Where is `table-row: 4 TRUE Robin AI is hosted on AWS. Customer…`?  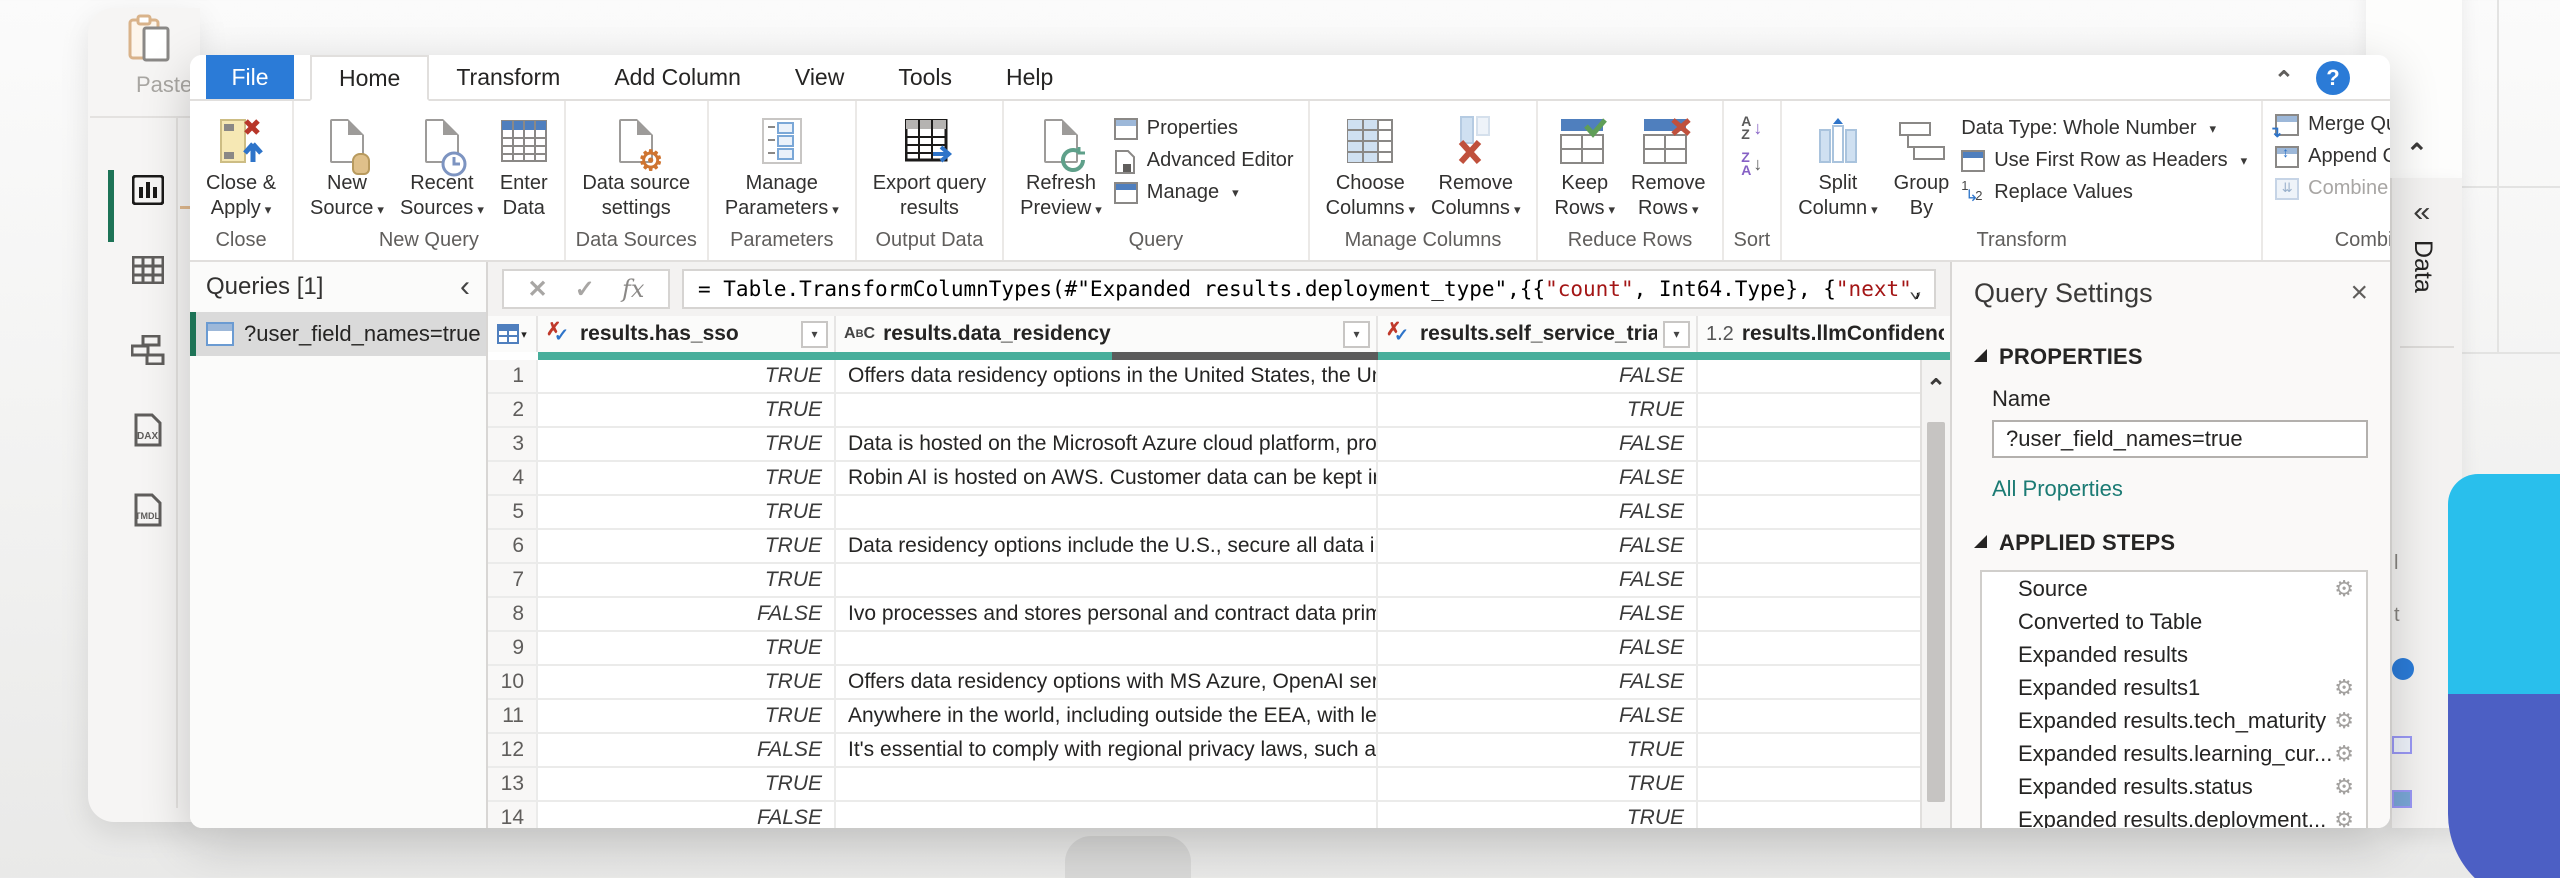
table-row: 4 TRUE Robin AI is hosted on AWS. Customer… is located at coordinates (1219, 479).